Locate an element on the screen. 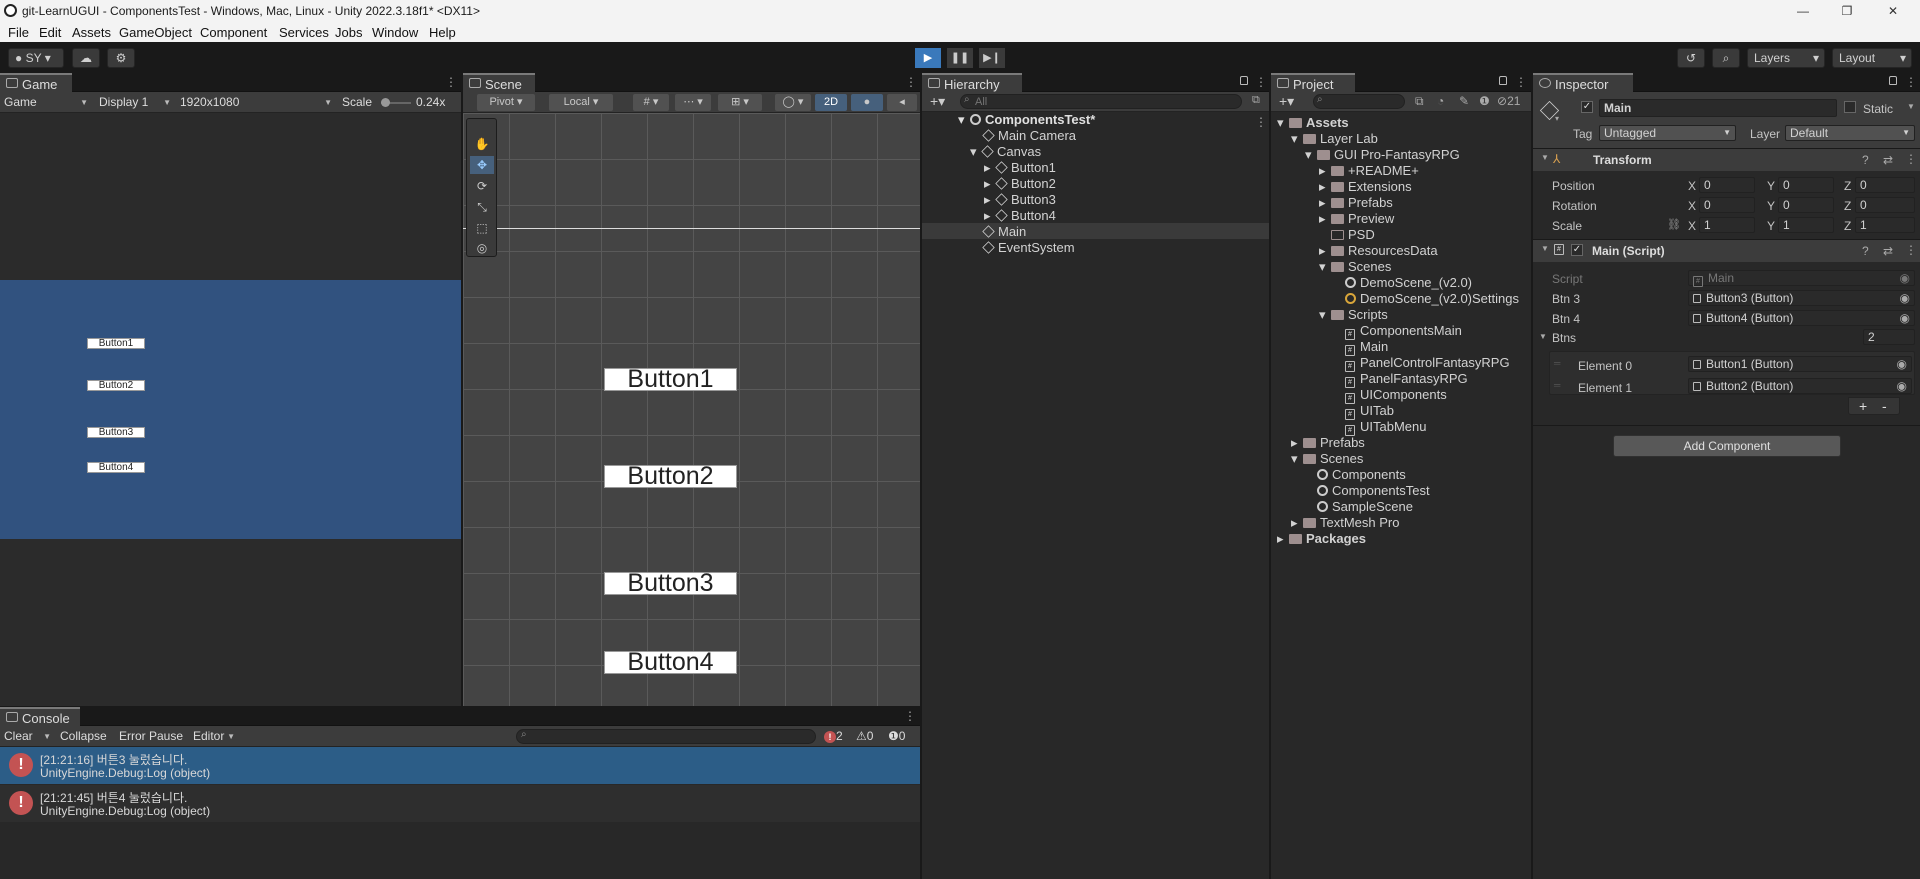 This screenshot has height=879, width=1920. target-icon: ◉ is located at coordinates (1905, 318).